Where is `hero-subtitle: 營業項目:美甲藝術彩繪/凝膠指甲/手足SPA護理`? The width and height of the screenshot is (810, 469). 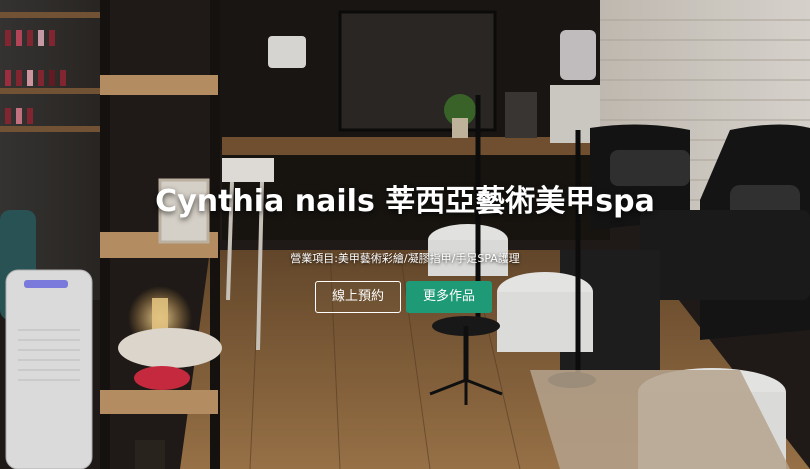 hero-subtitle: 營業項目:美甲藝術彩繪/凝膠指甲/手足SPA護理 is located at coordinates (405, 258).